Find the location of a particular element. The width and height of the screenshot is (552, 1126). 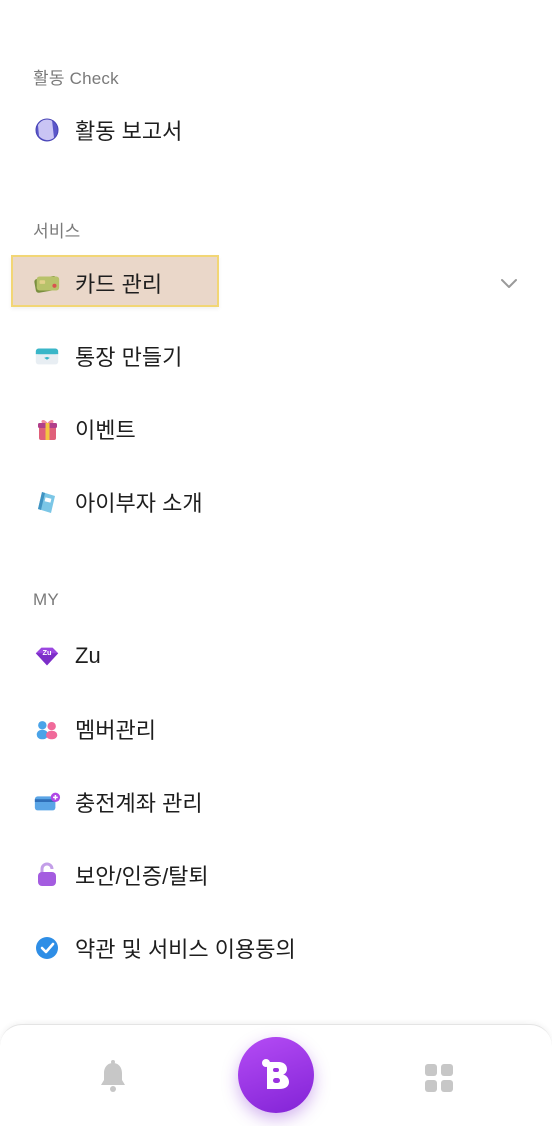

menu-item-event: 이벤트 is located at coordinates (84, 429).